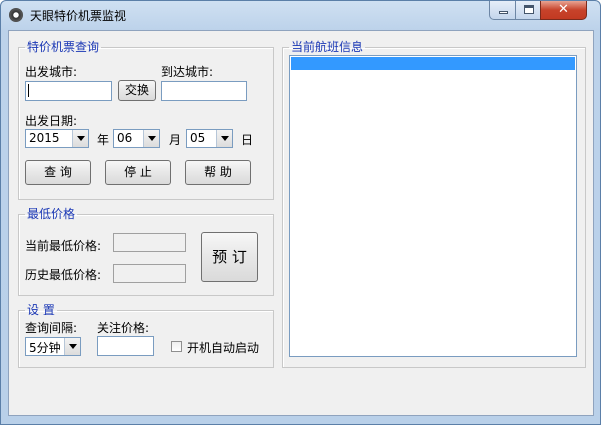  I want to click on month-unit: 月, so click(175, 140).